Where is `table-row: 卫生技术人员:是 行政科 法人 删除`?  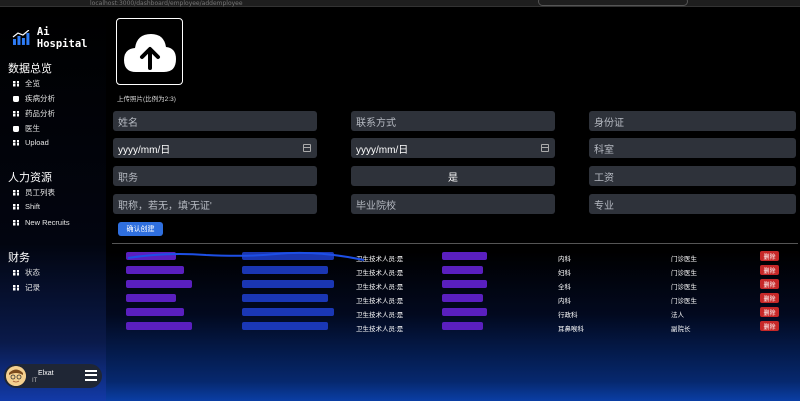 table-row: 卫生技术人员:是 行政科 法人 删除 is located at coordinates (453, 313).